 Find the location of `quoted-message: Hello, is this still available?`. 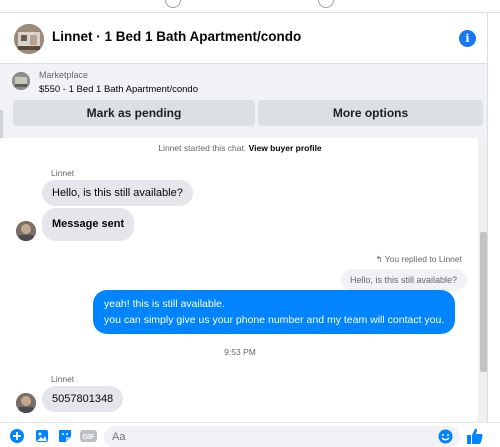

quoted-message: Hello, is this still available? is located at coordinates (403, 280).